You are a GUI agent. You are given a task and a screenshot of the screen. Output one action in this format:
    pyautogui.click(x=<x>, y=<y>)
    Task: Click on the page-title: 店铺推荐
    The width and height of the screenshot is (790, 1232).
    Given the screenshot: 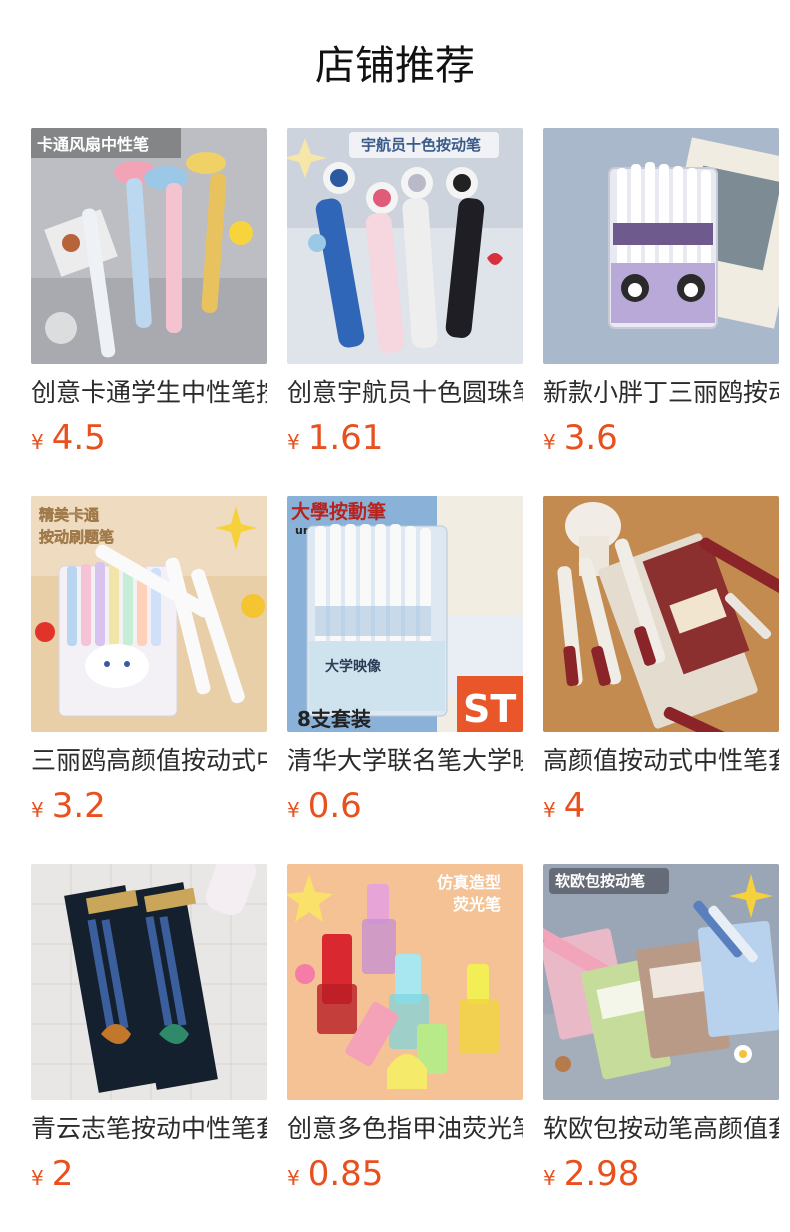 What is the action you would take?
    pyautogui.click(x=395, y=66)
    